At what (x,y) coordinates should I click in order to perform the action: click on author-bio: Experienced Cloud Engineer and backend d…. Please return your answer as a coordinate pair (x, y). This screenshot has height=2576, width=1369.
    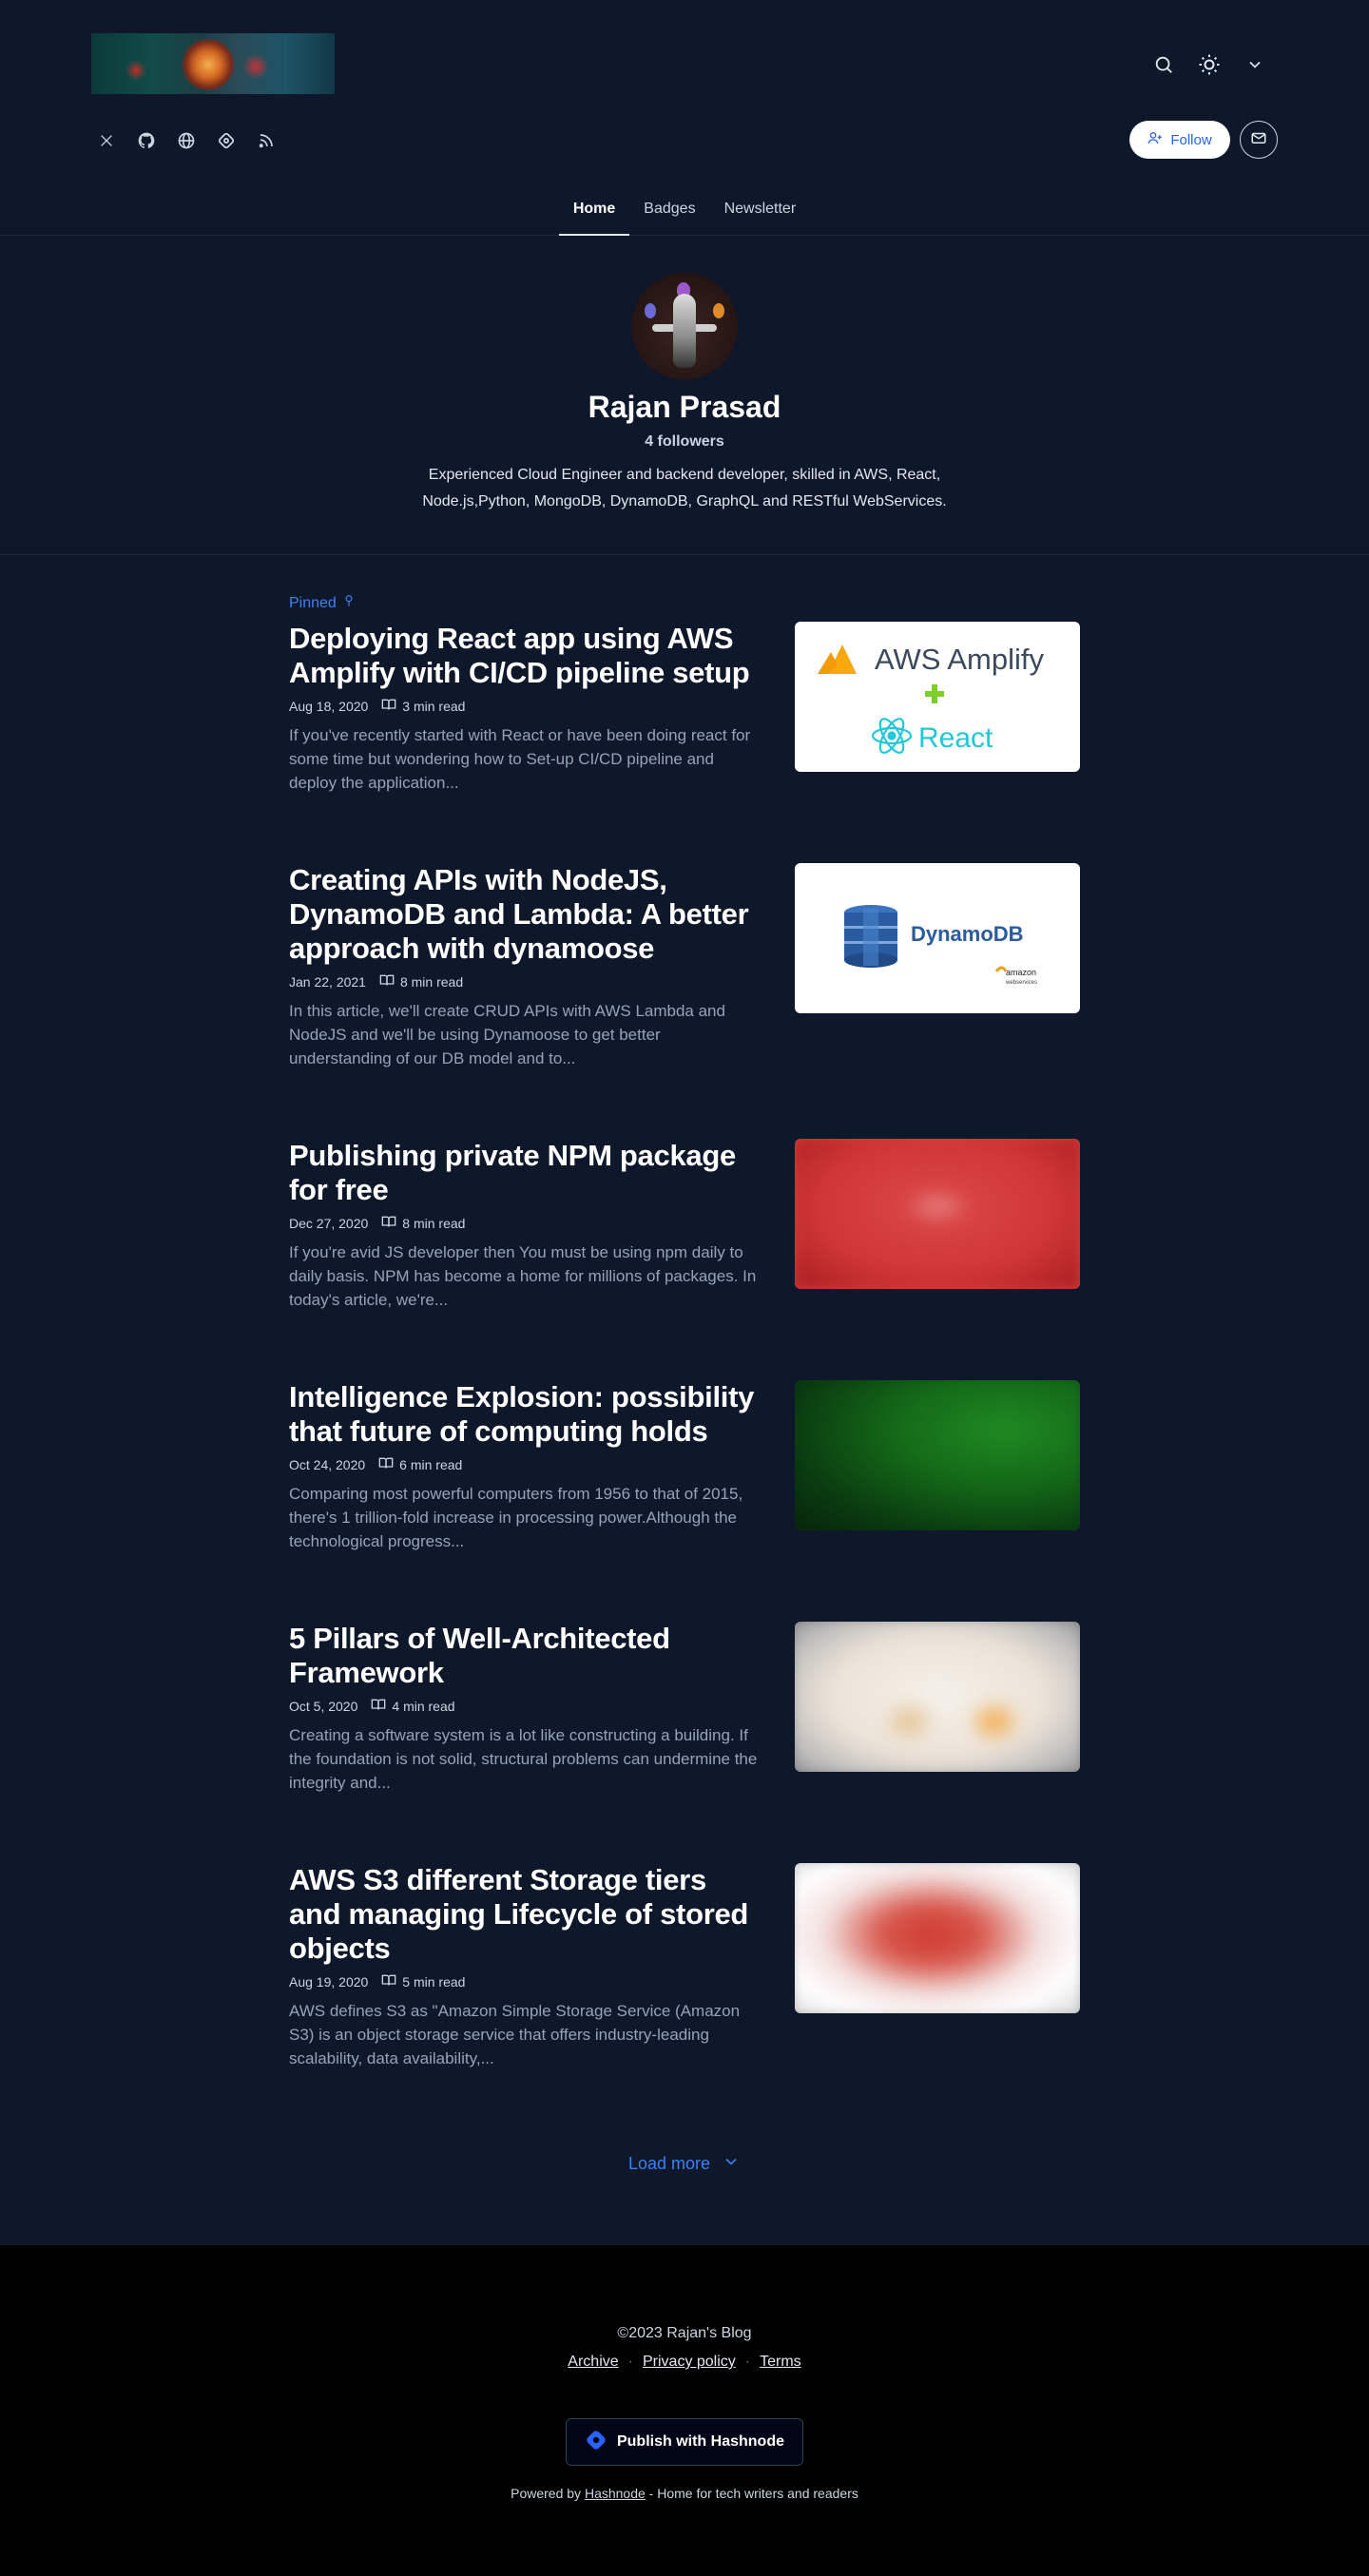
    Looking at the image, I should click on (684, 488).